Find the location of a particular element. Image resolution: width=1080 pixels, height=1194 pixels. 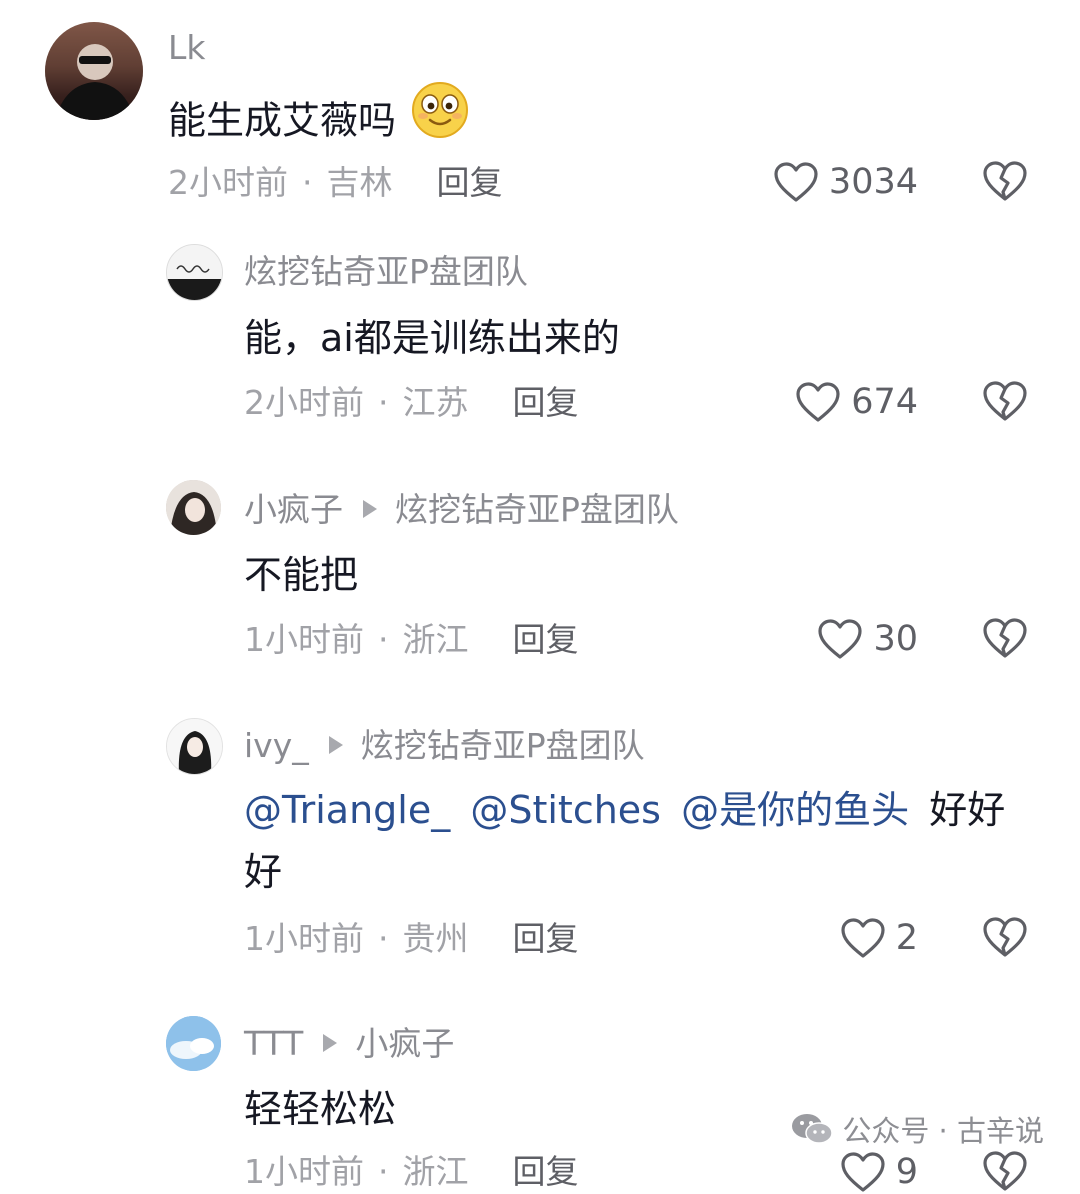

username: 小疯子 is located at coordinates (293, 509).